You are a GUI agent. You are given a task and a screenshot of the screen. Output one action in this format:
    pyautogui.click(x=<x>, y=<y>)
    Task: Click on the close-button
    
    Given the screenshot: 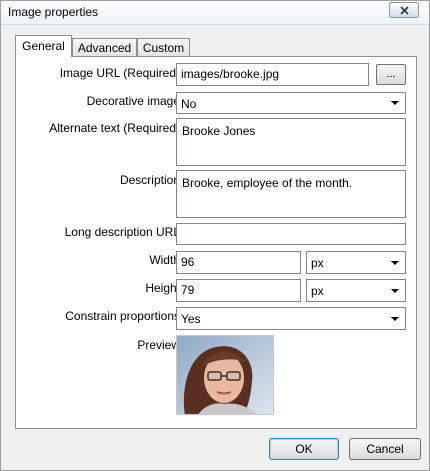 What is the action you would take?
    pyautogui.click(x=404, y=10)
    